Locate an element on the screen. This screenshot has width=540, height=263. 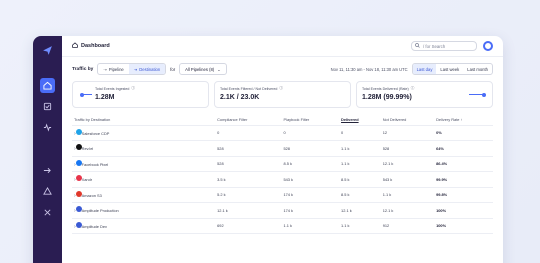
compliance-filter-value: 692 is located at coordinates (248, 226).